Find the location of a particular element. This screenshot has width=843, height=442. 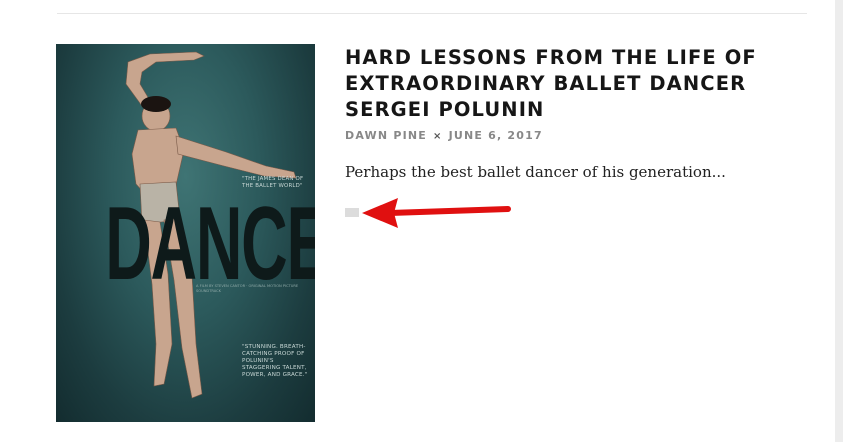

read-more-button is located at coordinates (352, 212).